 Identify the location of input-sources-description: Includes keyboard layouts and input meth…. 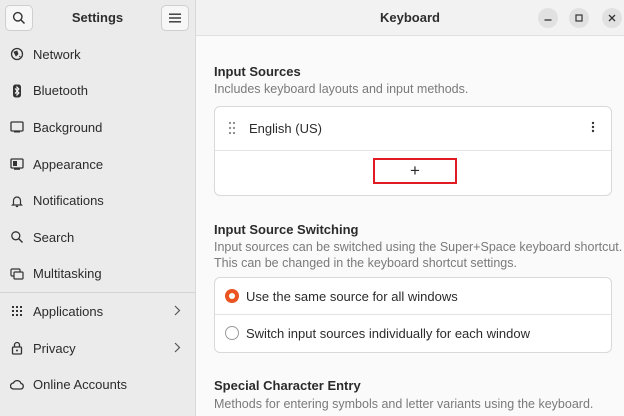
(341, 89).